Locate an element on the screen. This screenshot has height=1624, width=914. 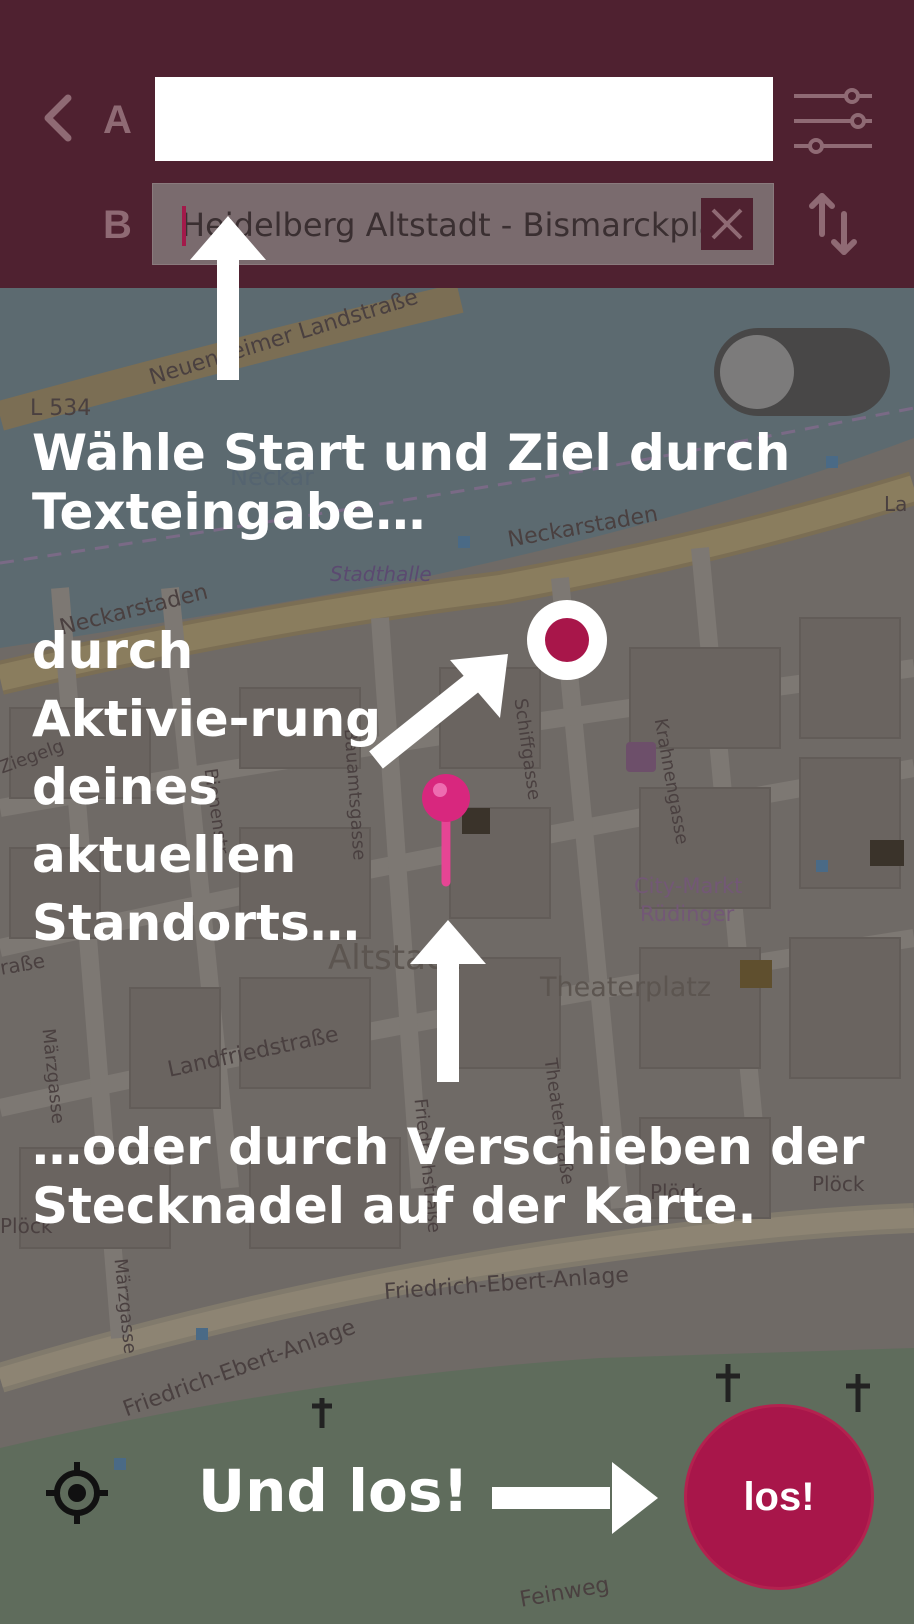
toggle-knob is located at coordinates (757, 372).